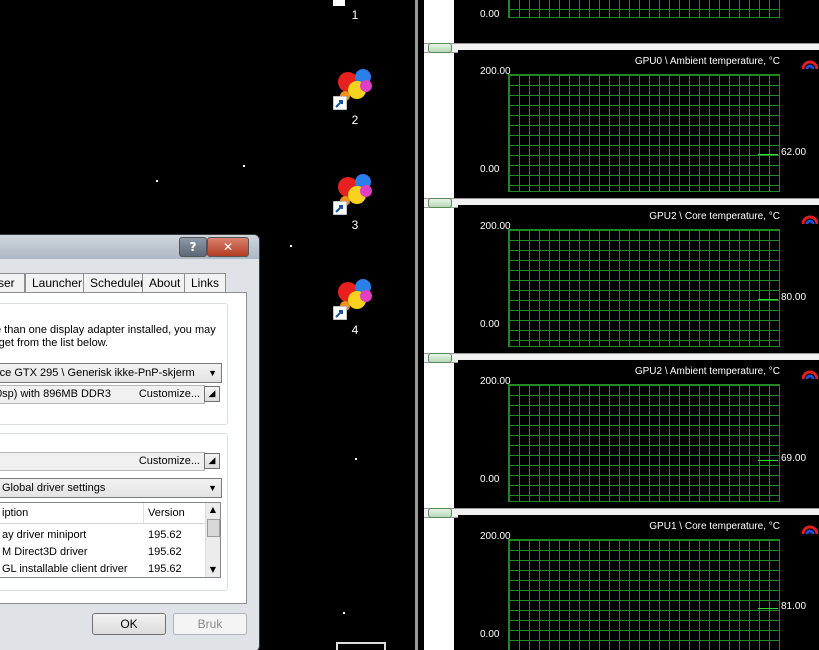  What do you see at coordinates (355, 203) in the screenshot?
I see `desktop-icon-3: 3` at bounding box center [355, 203].